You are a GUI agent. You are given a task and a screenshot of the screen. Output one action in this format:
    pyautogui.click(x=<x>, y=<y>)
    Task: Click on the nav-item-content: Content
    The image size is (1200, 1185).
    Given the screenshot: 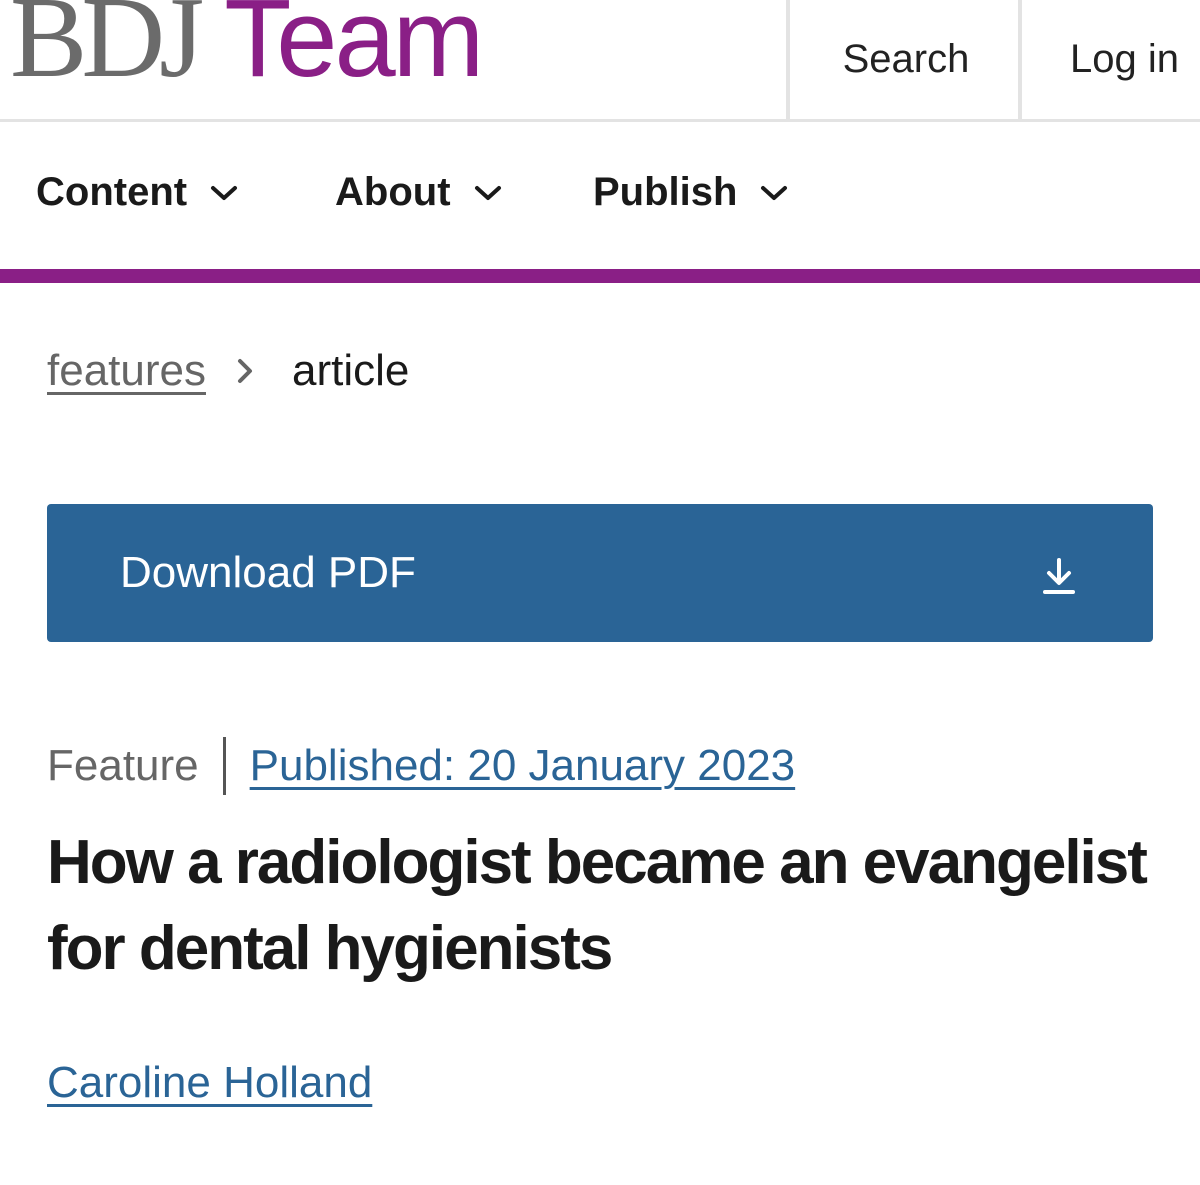 What is the action you would take?
    pyautogui.click(x=137, y=192)
    